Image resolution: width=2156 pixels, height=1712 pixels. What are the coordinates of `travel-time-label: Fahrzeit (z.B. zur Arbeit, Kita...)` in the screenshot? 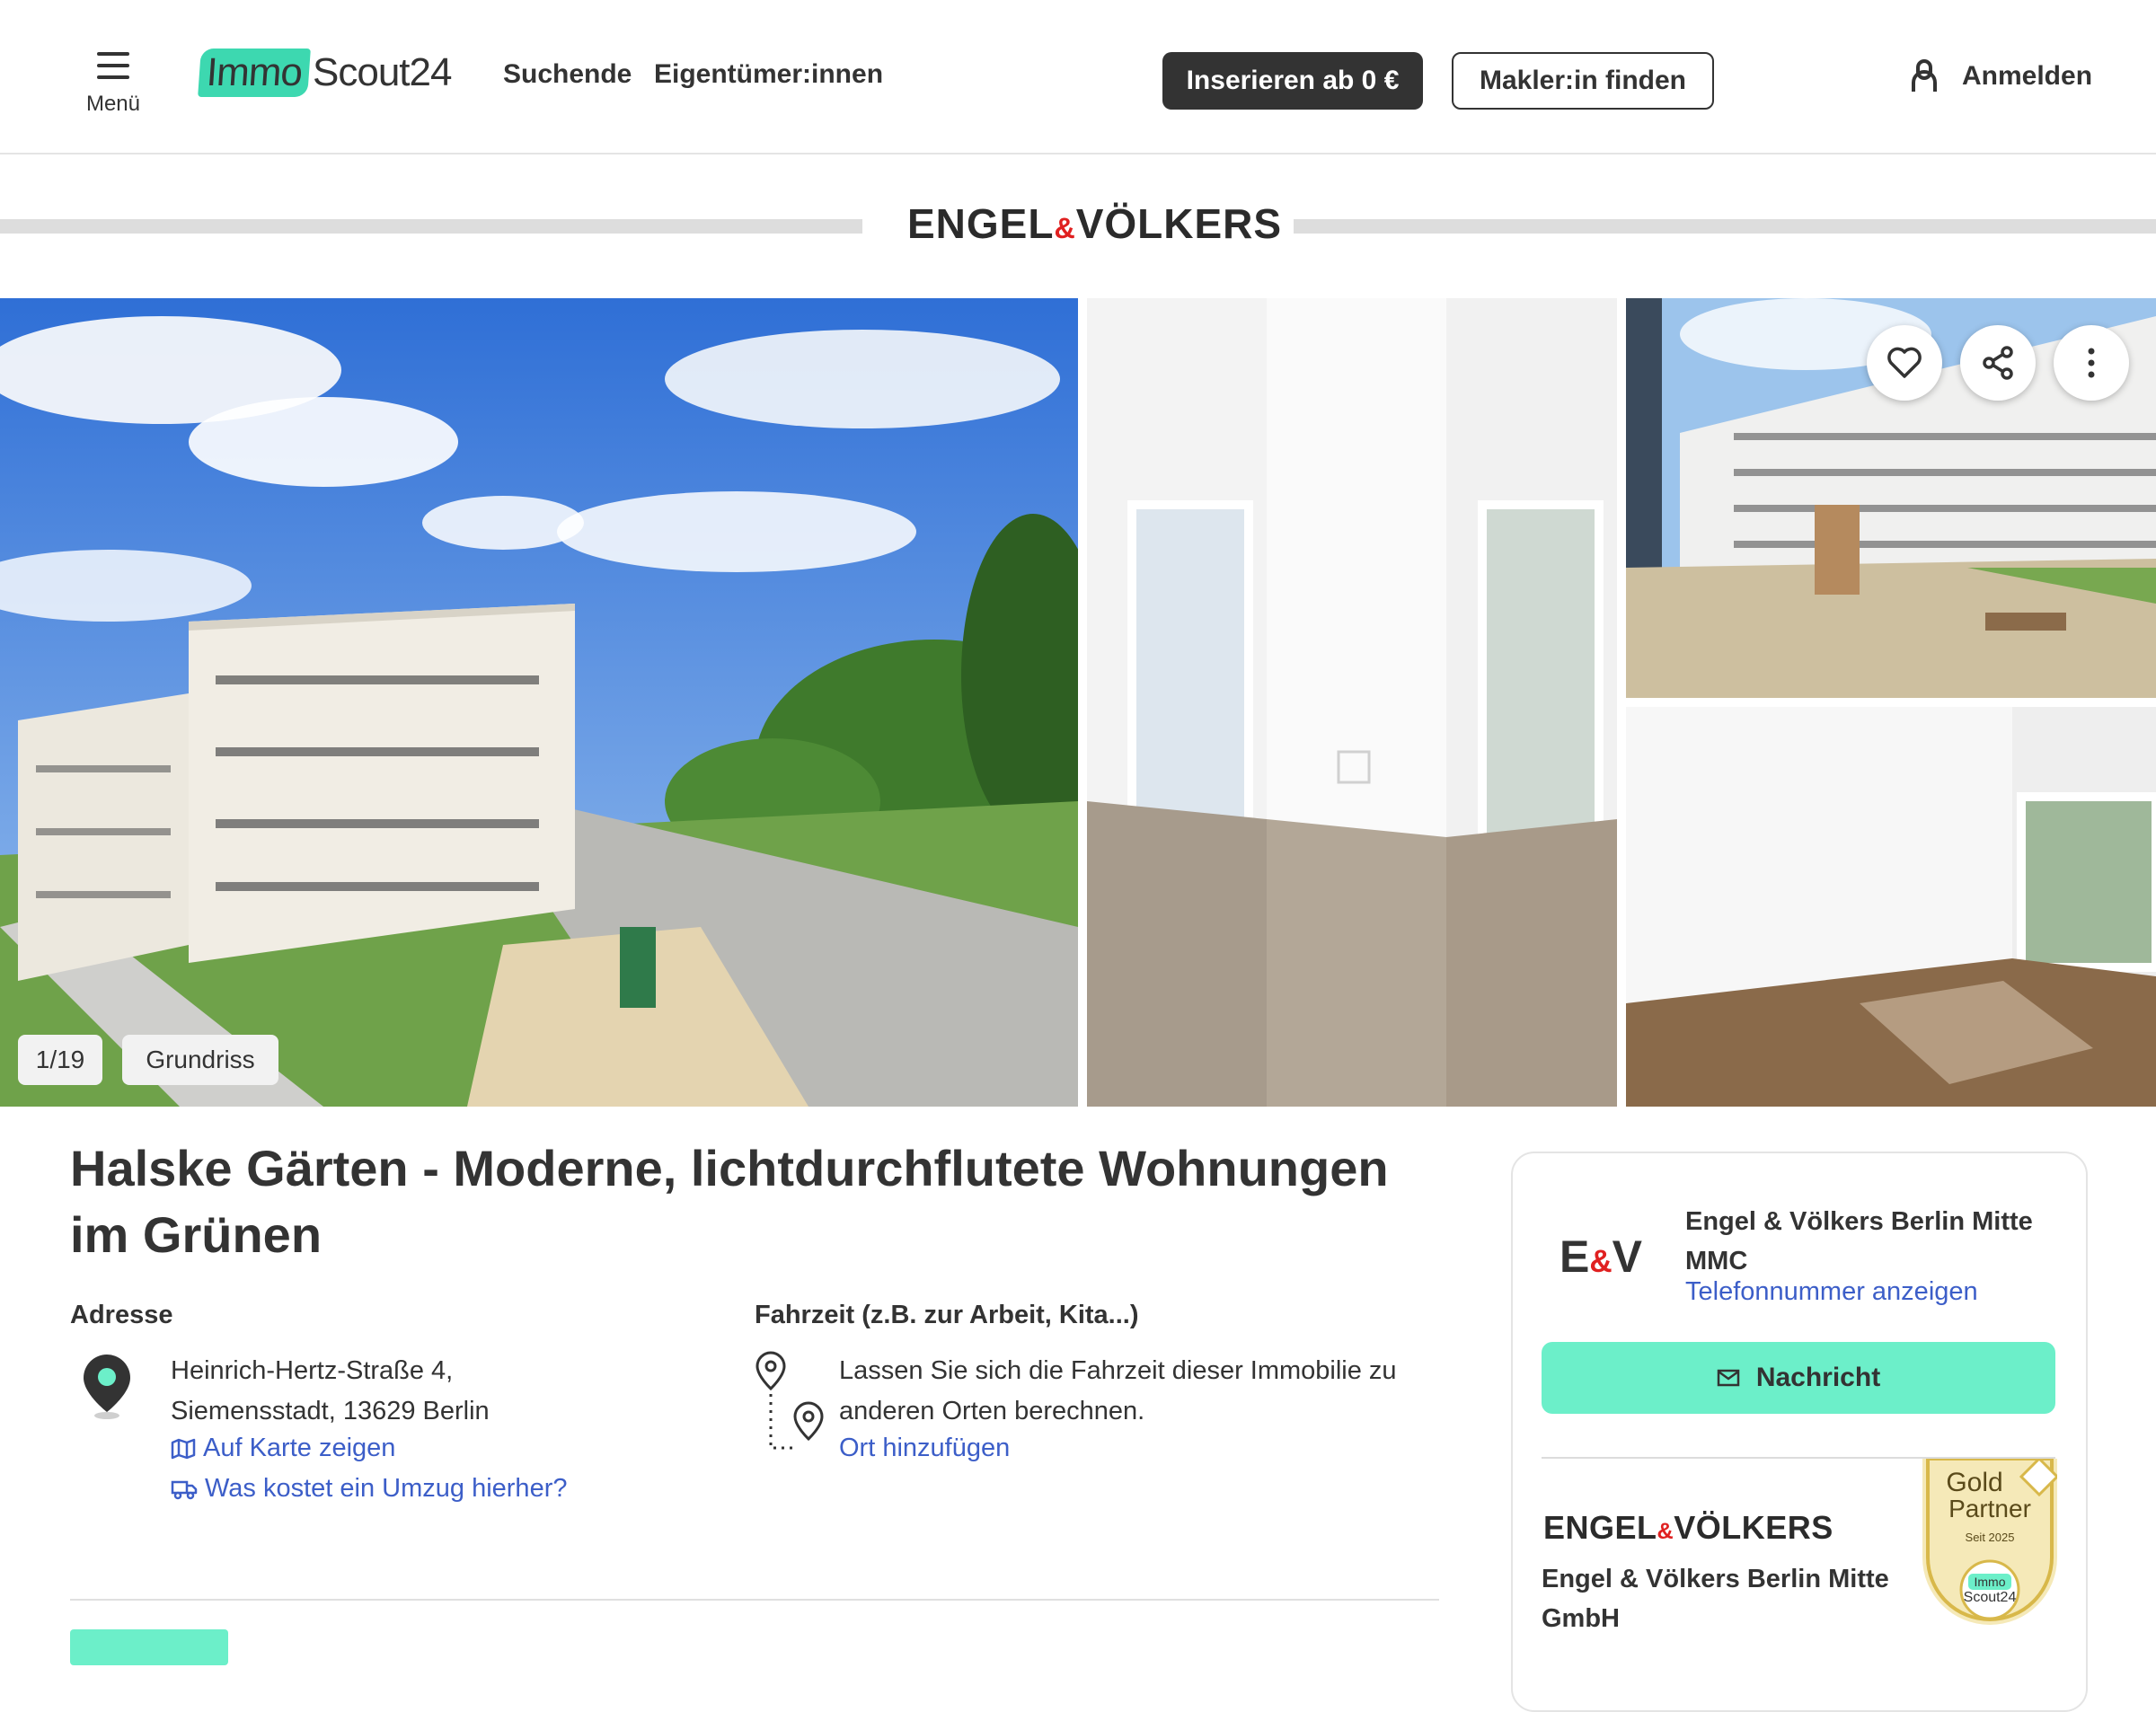 It's located at (947, 1315).